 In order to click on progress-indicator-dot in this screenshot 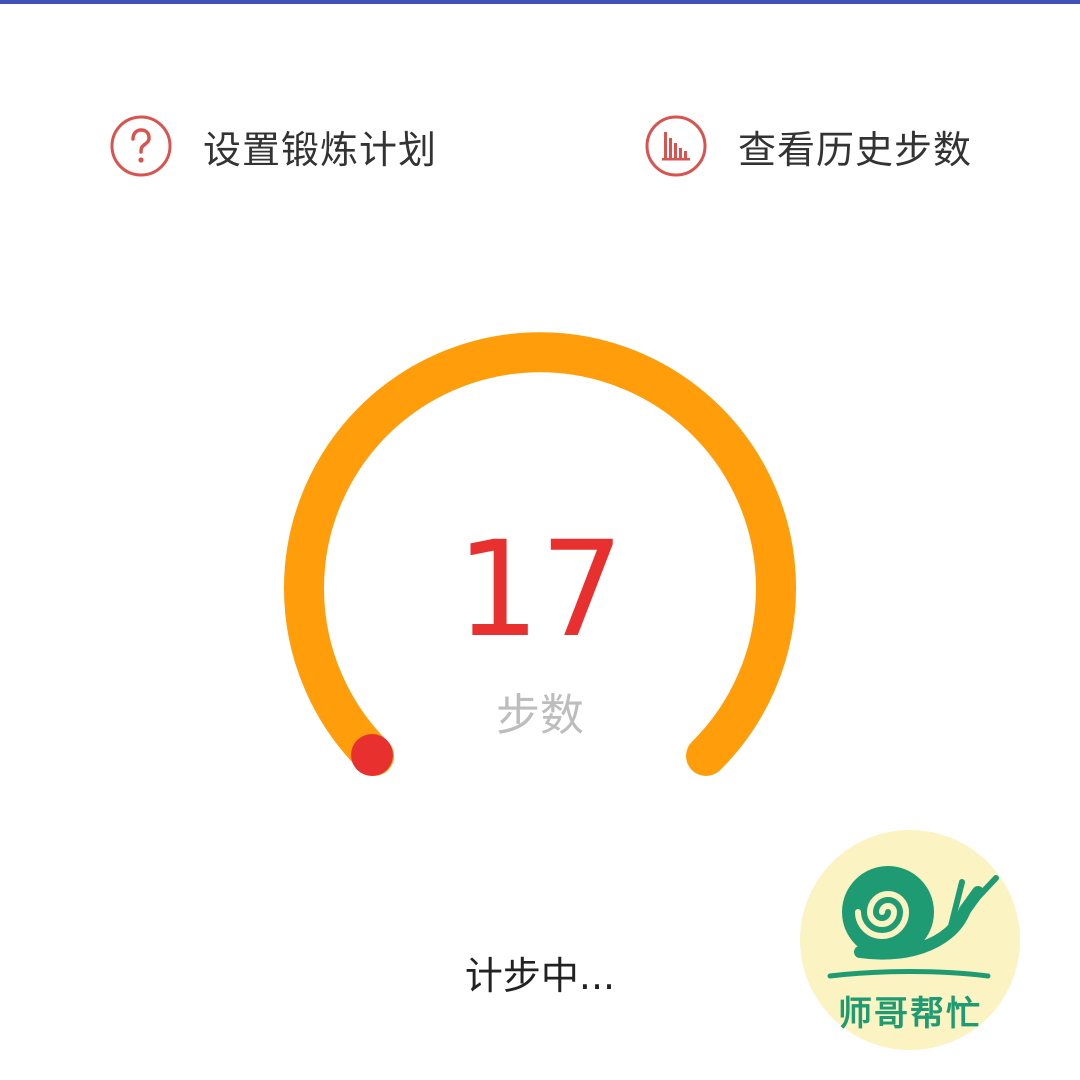, I will do `click(372, 755)`.